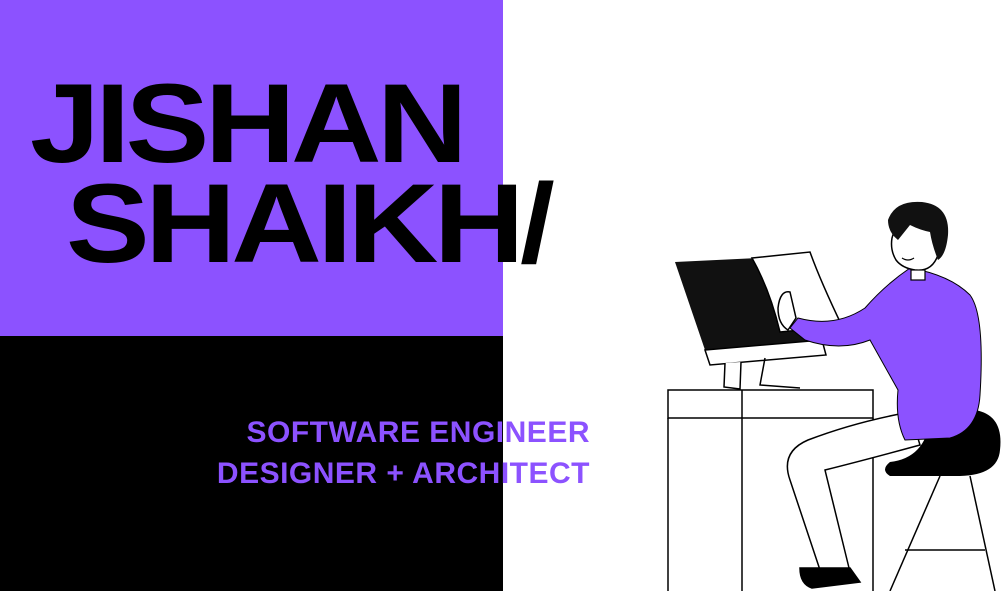  I want to click on tagline-role: SOFTWARE ENGINEER, so click(418, 432).